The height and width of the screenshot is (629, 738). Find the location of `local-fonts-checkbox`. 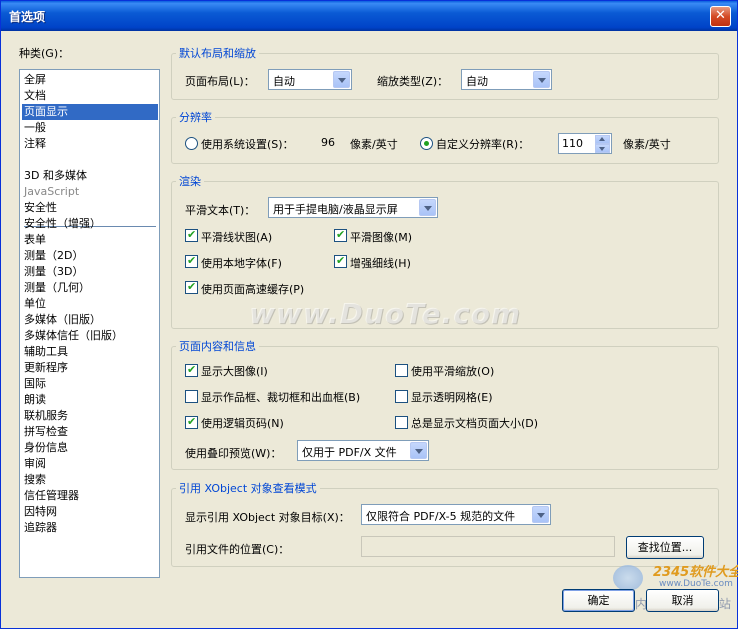

local-fonts-checkbox is located at coordinates (191, 261).